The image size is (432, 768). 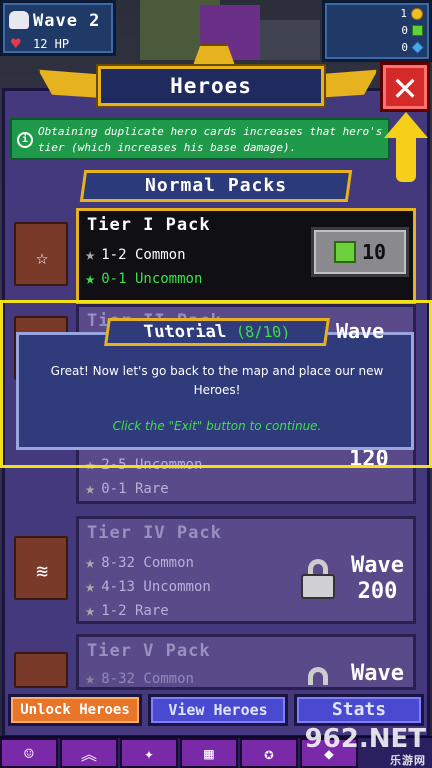 I want to click on pack-odds: 4-13 Uncommon, so click(x=156, y=587).